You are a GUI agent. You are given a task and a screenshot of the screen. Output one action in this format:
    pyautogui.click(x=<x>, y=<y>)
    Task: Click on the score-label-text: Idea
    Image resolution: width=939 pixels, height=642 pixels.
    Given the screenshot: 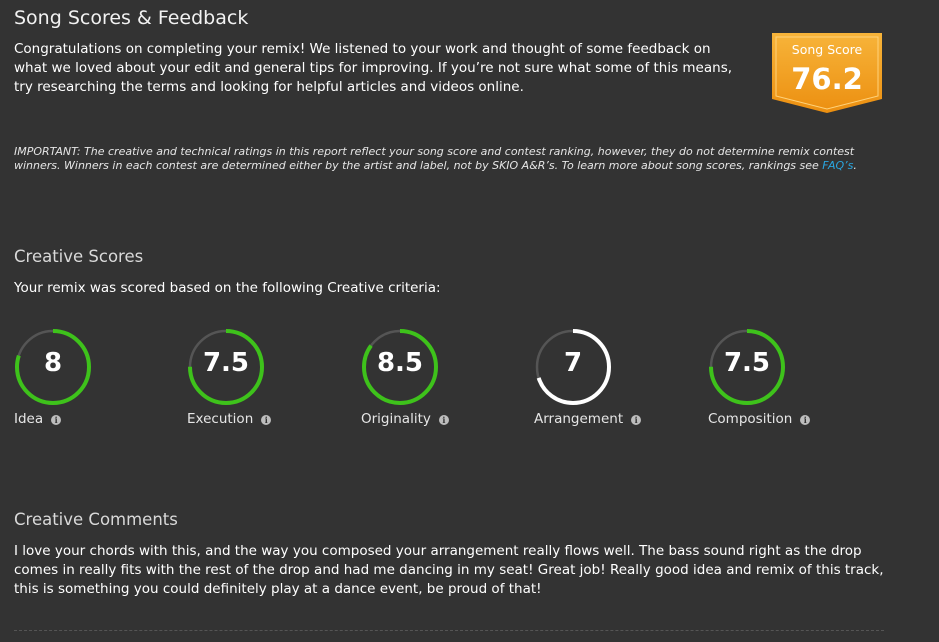 What is the action you would take?
    pyautogui.click(x=29, y=419)
    